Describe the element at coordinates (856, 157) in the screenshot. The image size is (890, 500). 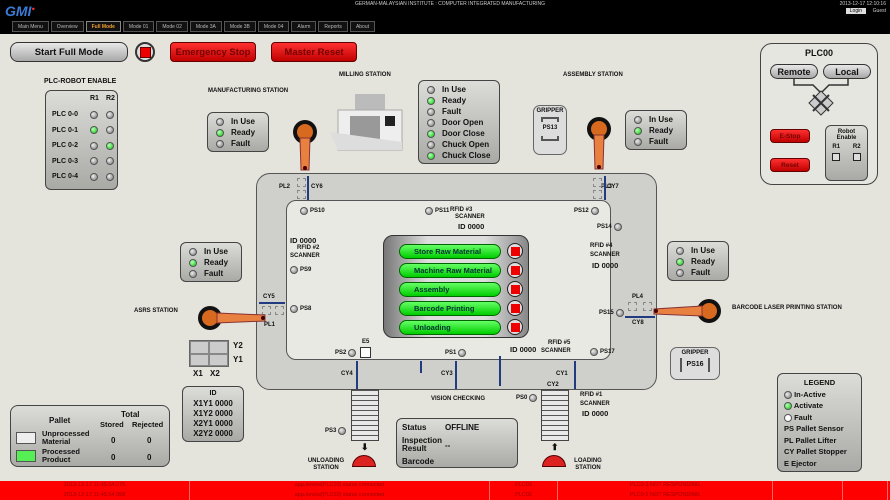
I see `r2-checkbox` at that location.